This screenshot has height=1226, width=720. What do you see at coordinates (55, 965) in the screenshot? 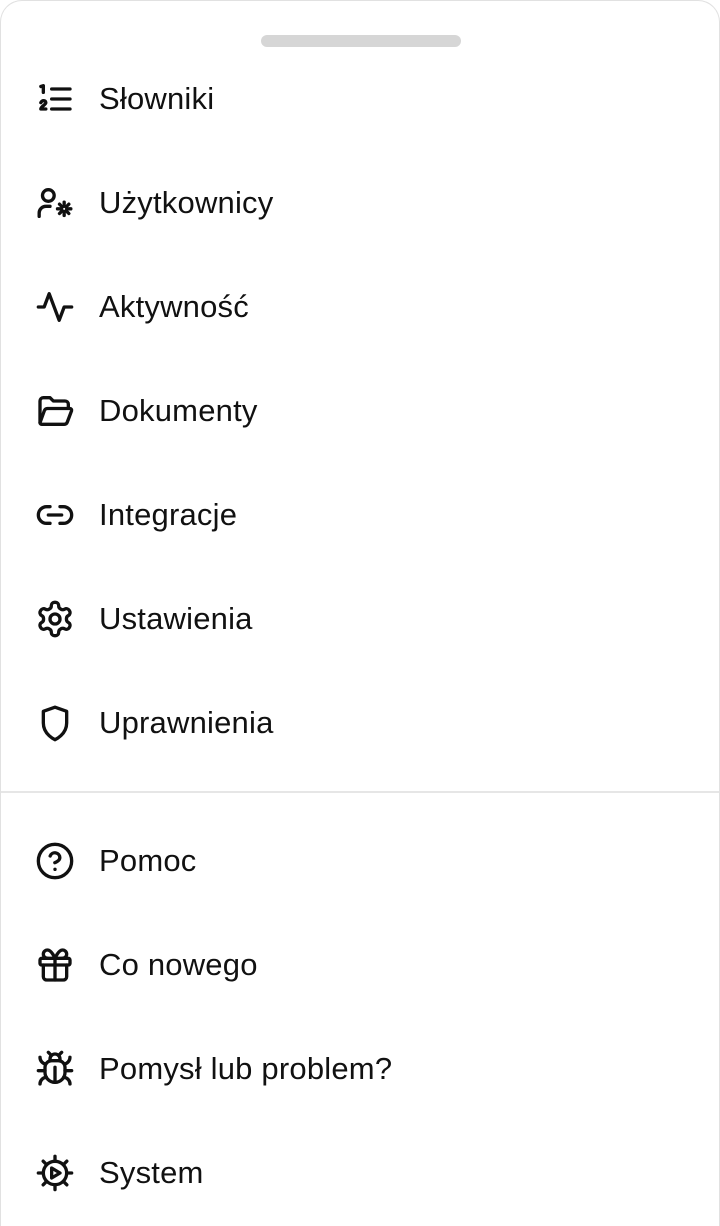
I see `gift-icon` at bounding box center [55, 965].